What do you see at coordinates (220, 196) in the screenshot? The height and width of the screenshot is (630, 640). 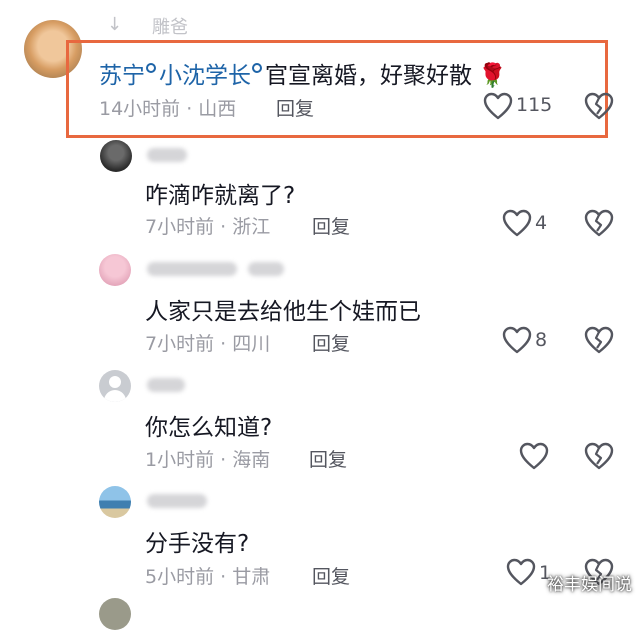 I see `comment-text: 咋滴咋就离了?` at bounding box center [220, 196].